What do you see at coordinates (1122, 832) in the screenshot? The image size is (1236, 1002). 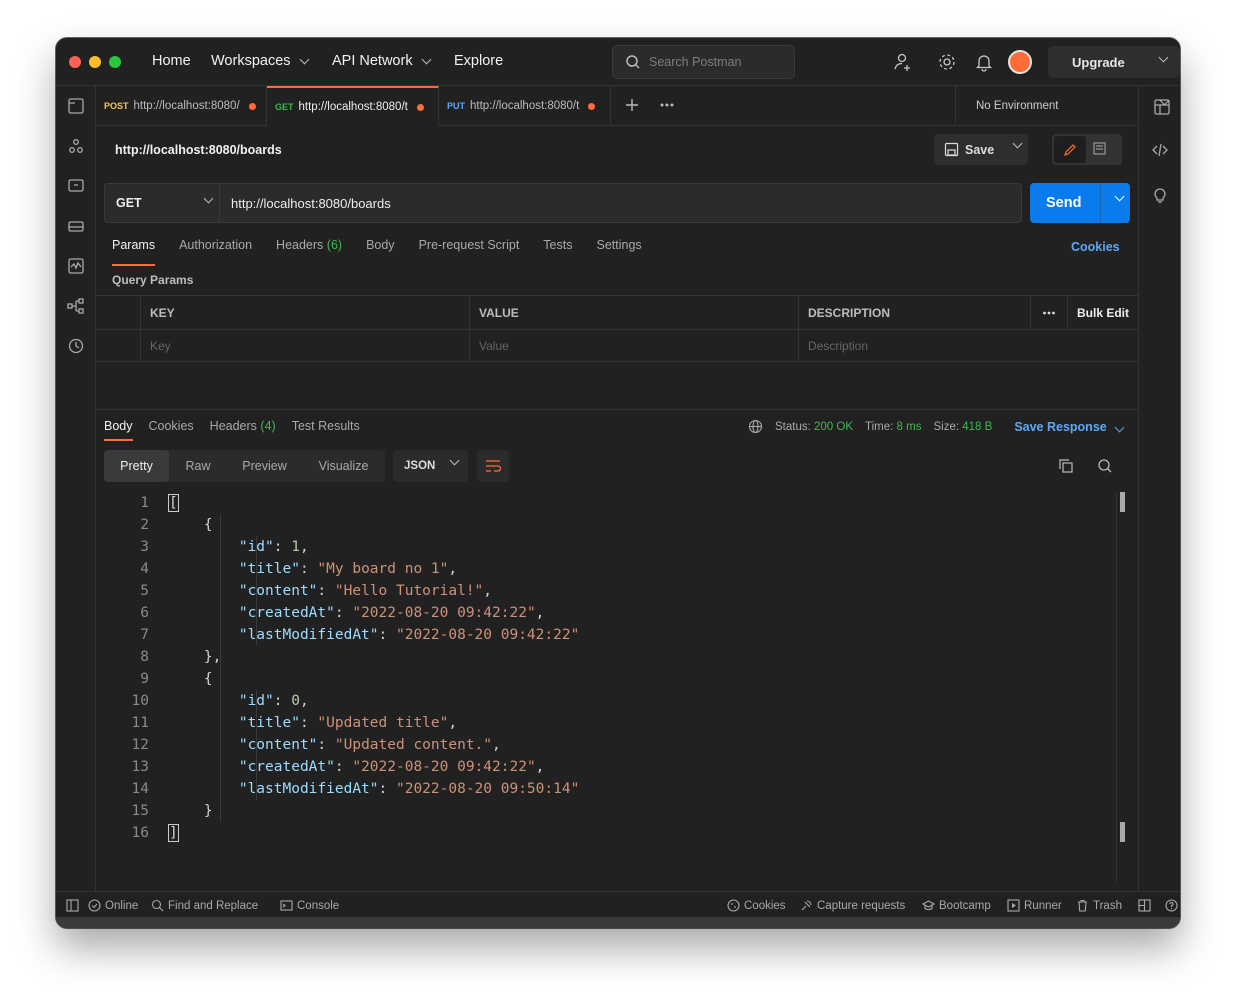 I see `editor-scrollbar-thumb-bottom` at bounding box center [1122, 832].